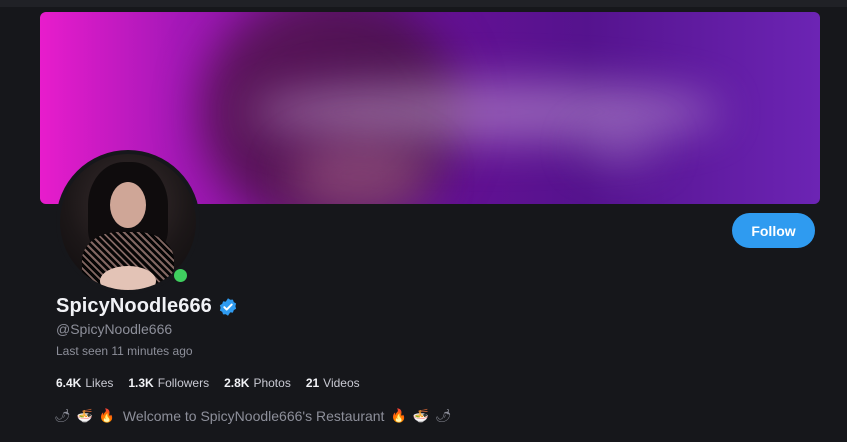 The image size is (847, 442). Describe the element at coordinates (69, 383) in the screenshot. I see `stat-value: 6.4K` at that location.